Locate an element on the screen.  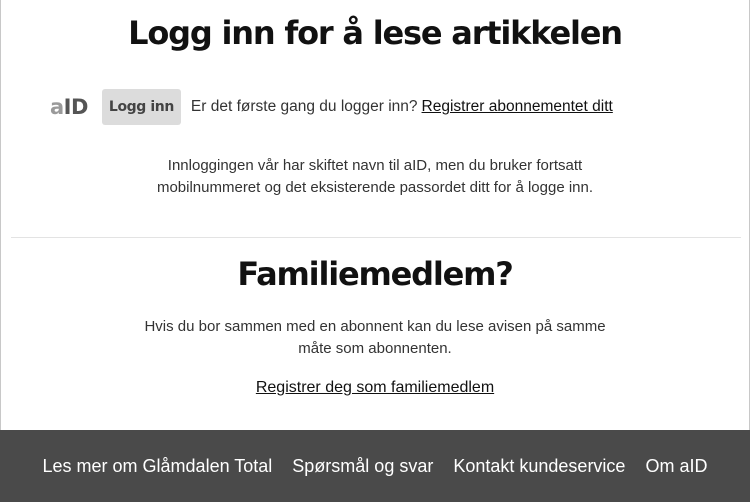
frame-border-left is located at coordinates (0, 215).